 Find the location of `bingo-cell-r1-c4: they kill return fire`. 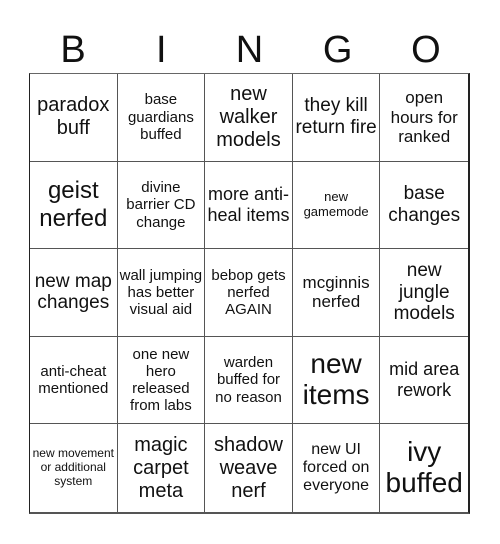

bingo-cell-r1-c4: they kill return fire is located at coordinates (336, 118).